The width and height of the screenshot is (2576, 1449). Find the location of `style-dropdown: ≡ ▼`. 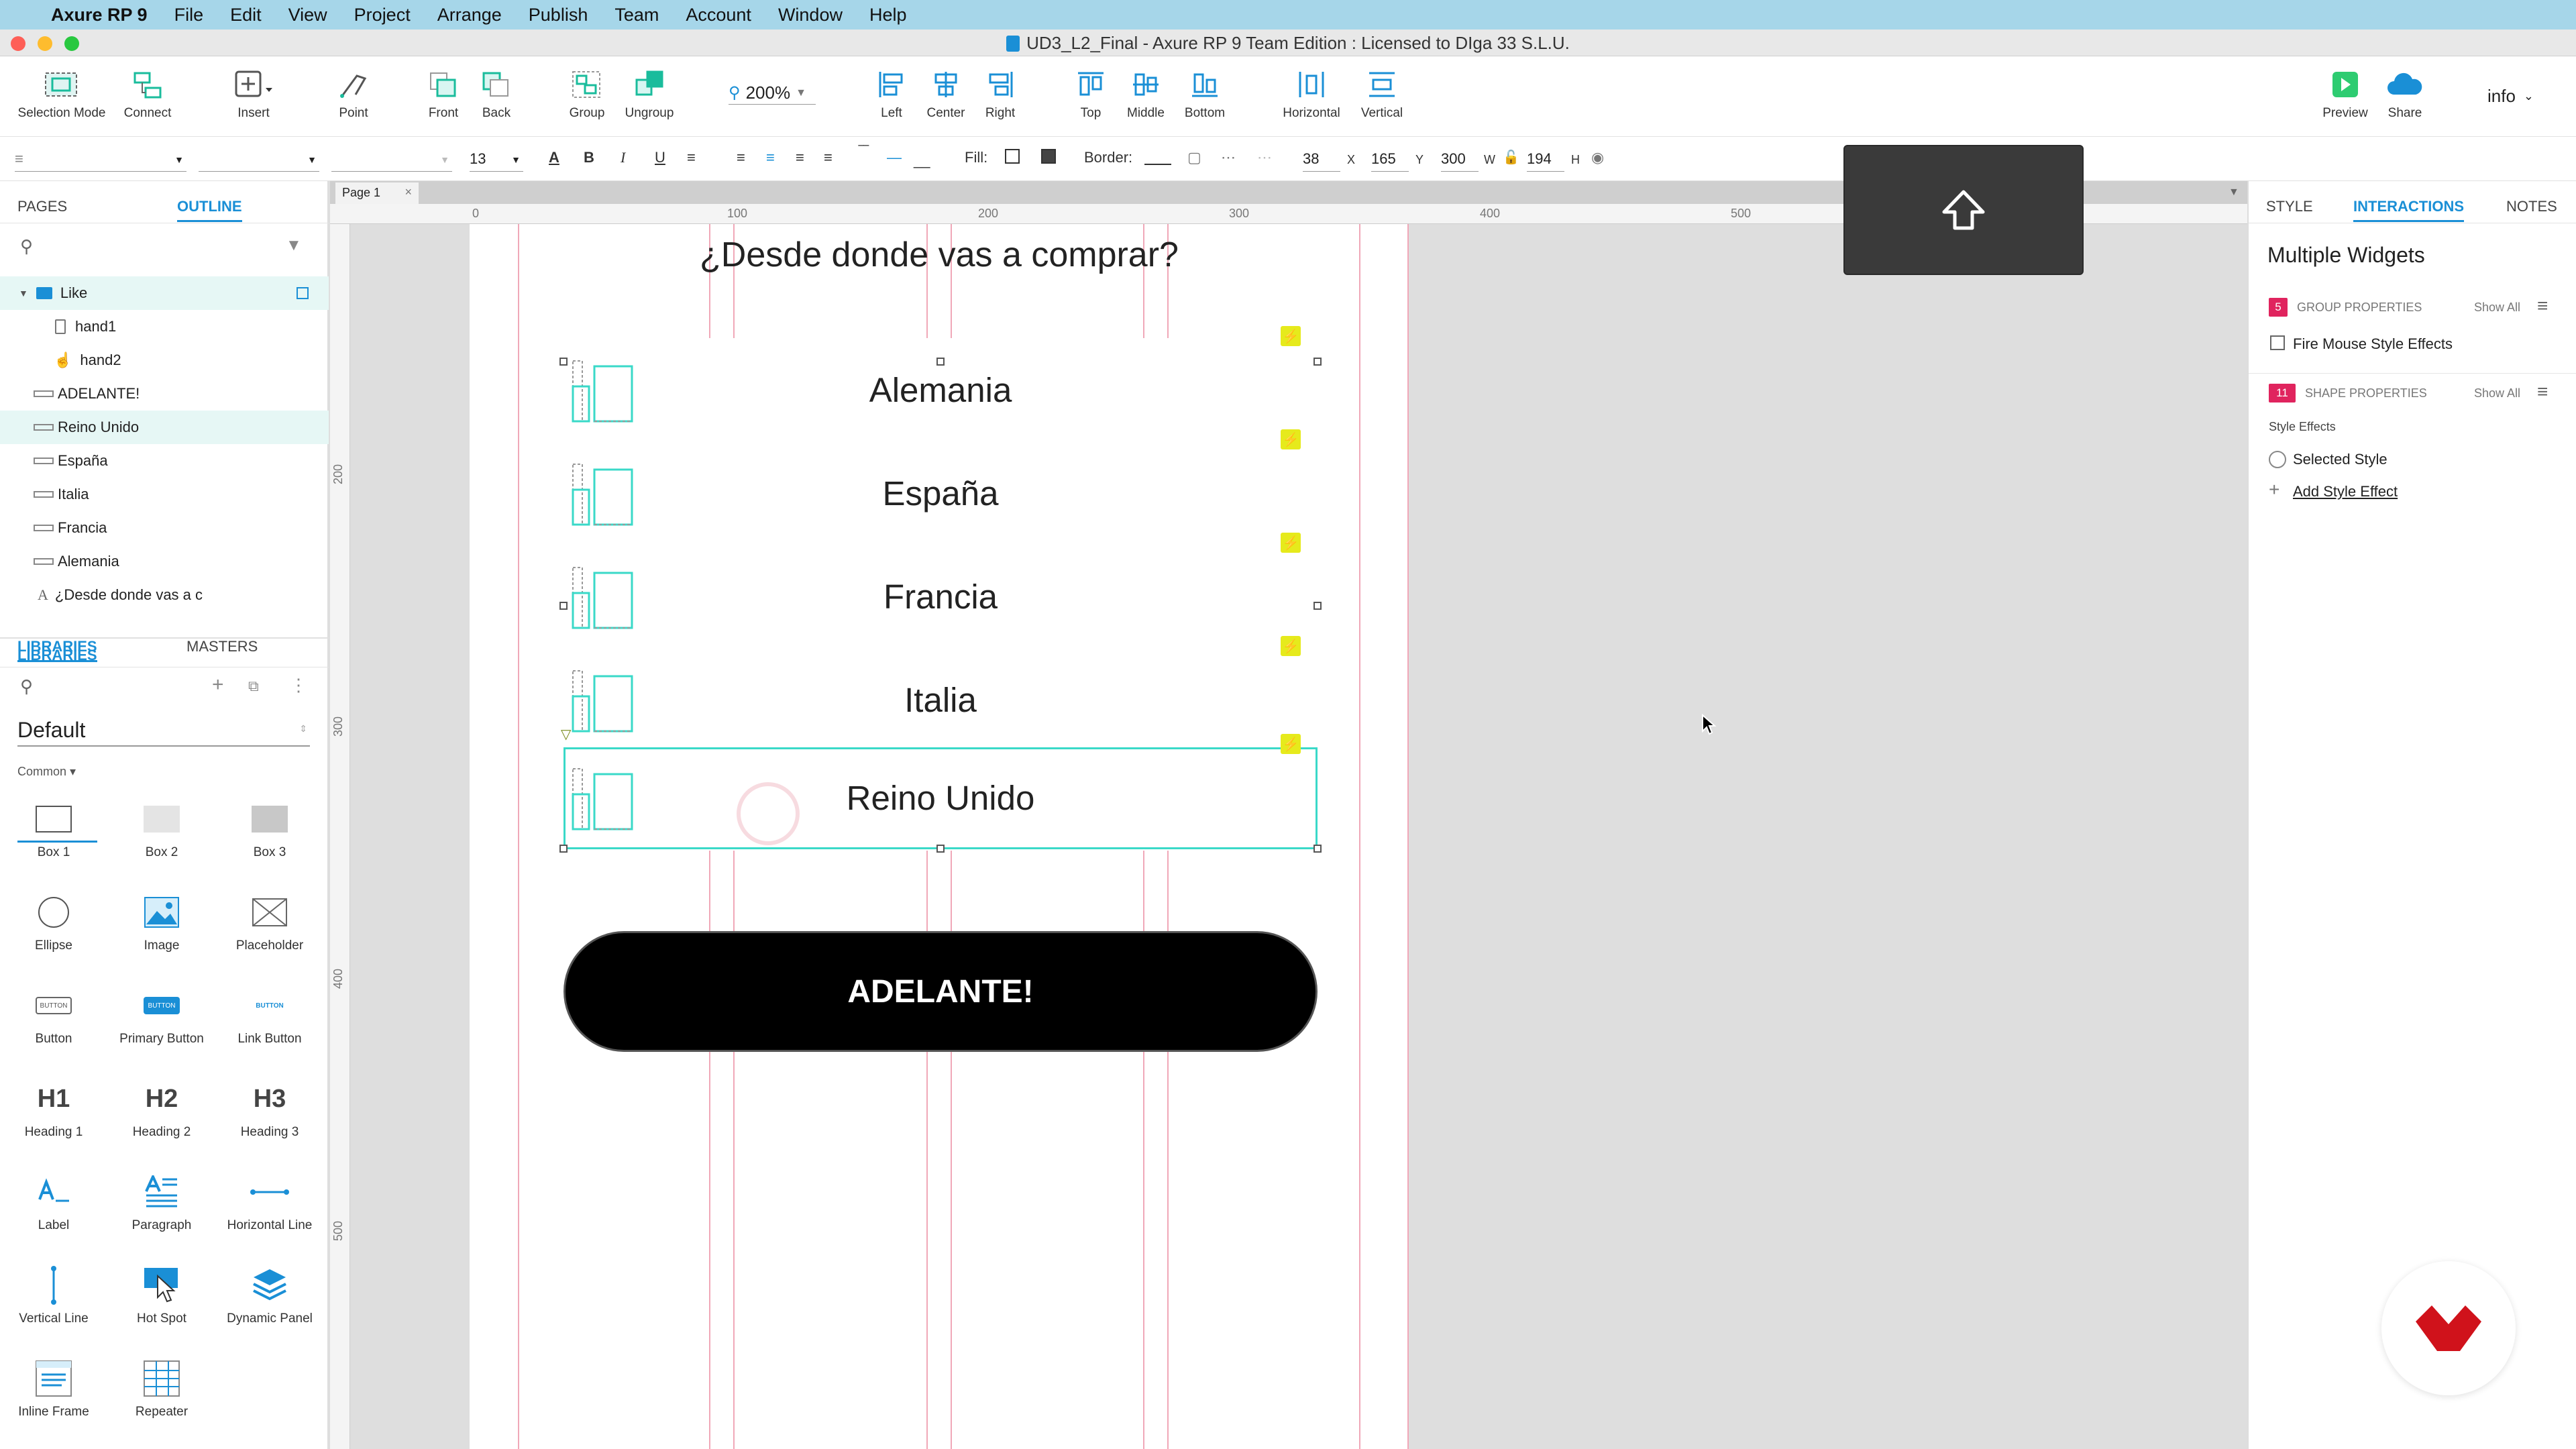

style-dropdown: ≡ ▼ is located at coordinates (100, 159).